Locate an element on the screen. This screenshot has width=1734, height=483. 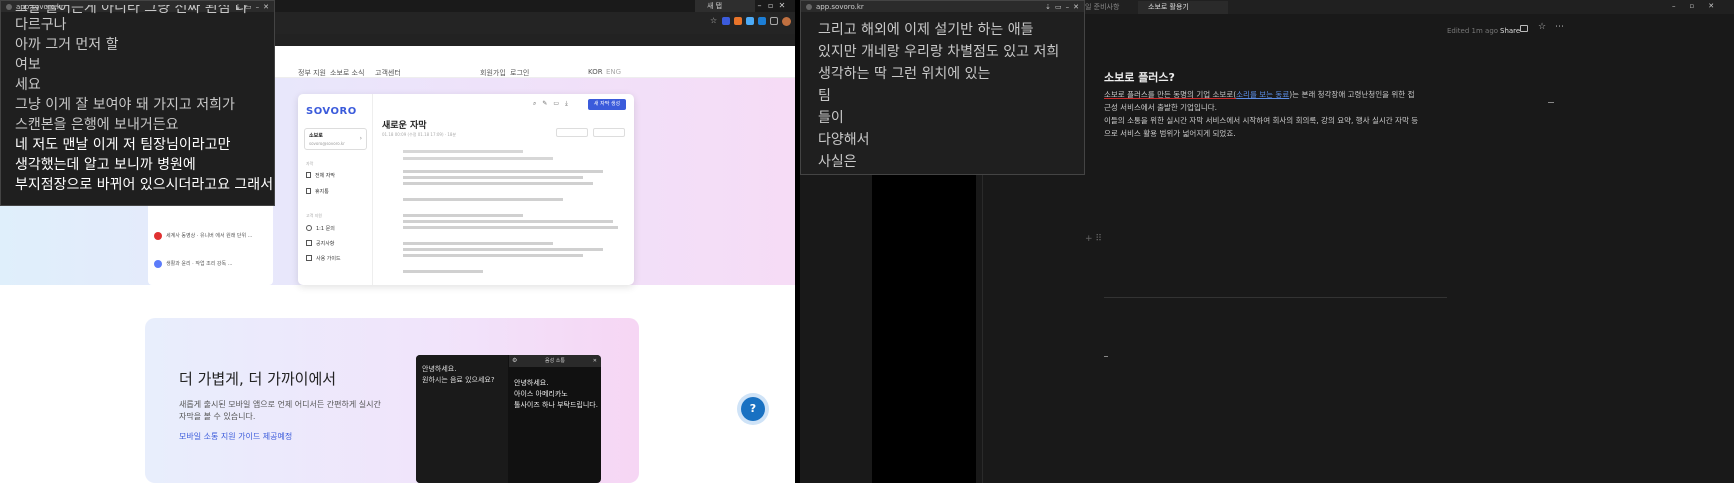
caption-line: 그냥 이게 잘 보여야 돼 가지고 저희가 is located at coordinates (125, 105).